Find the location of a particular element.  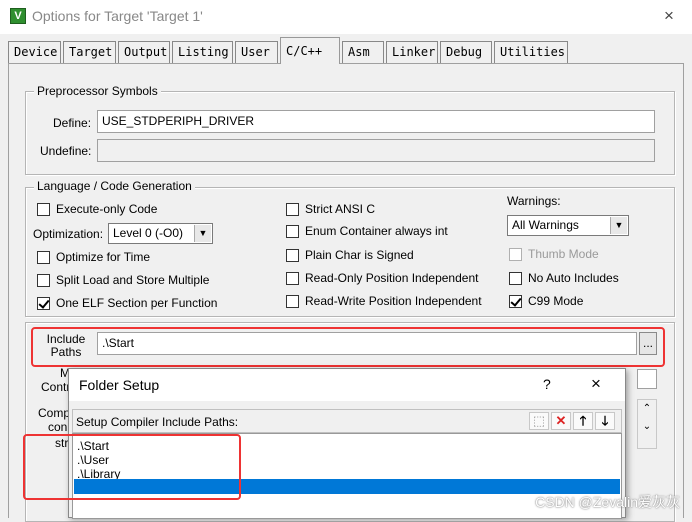

execute-only-label: Execute-only Code is located at coordinates (107, 209).